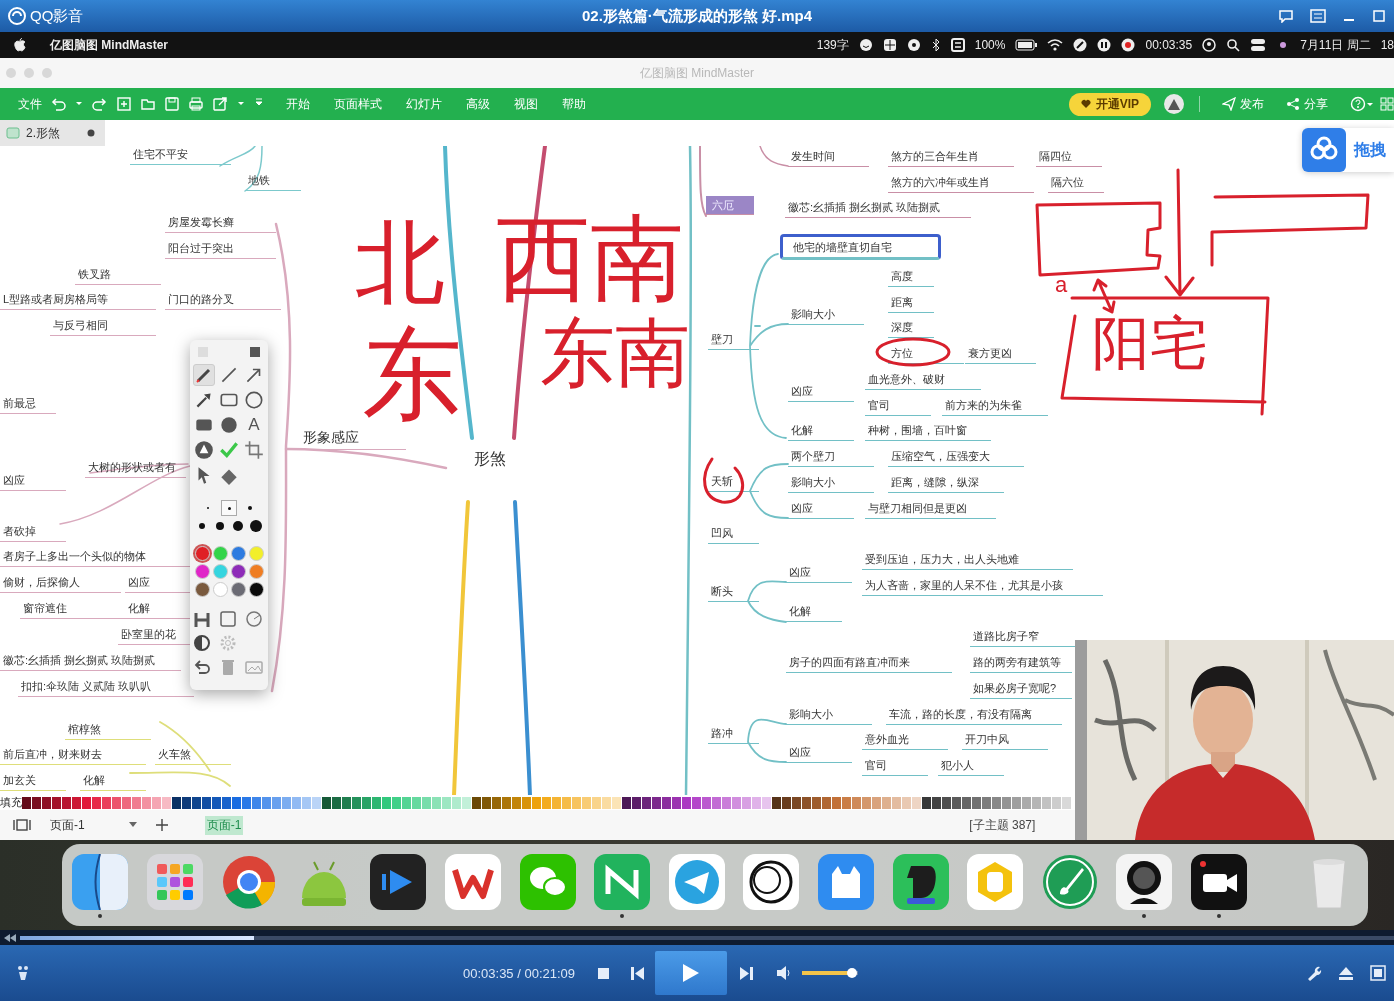 This screenshot has width=1394, height=1001. What do you see at coordinates (691, 973) in the screenshot?
I see `play-button` at bounding box center [691, 973].